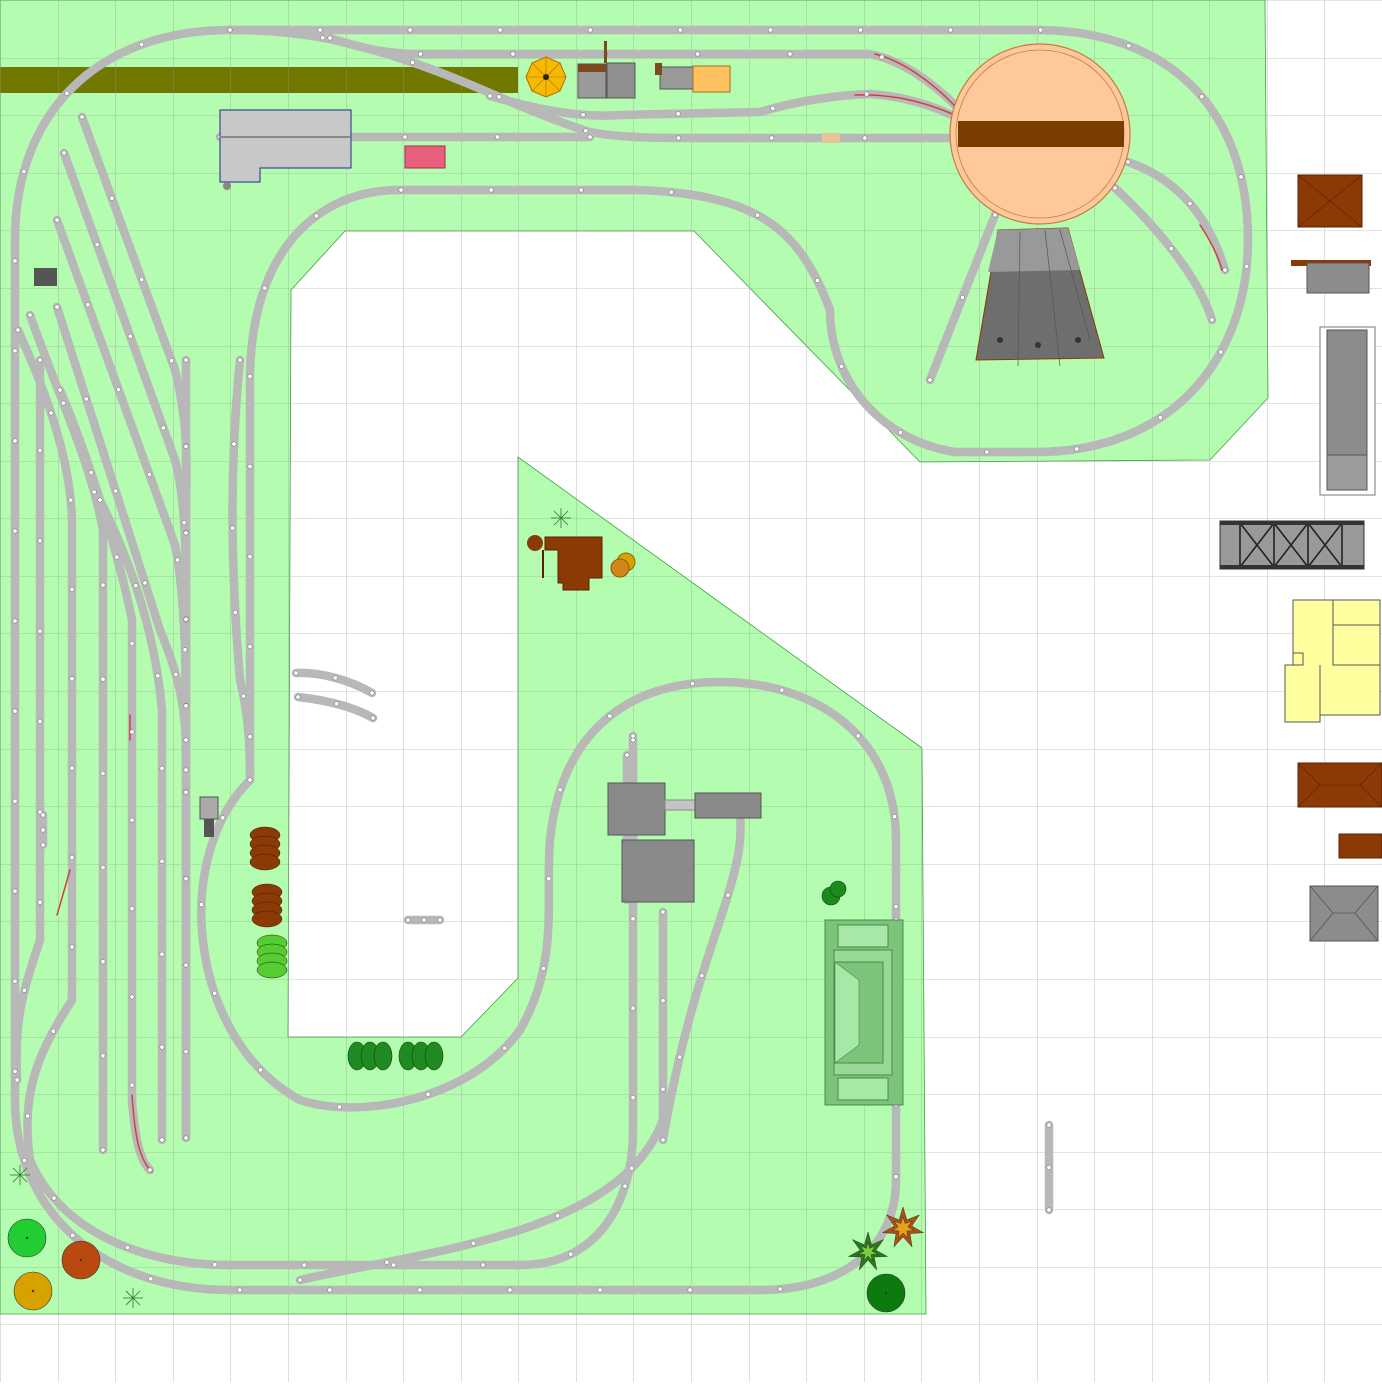 Image resolution: width=1382 pixels, height=1387 pixels. Describe the element at coordinates (425, 157) in the screenshot. I see `freight-car` at that location.